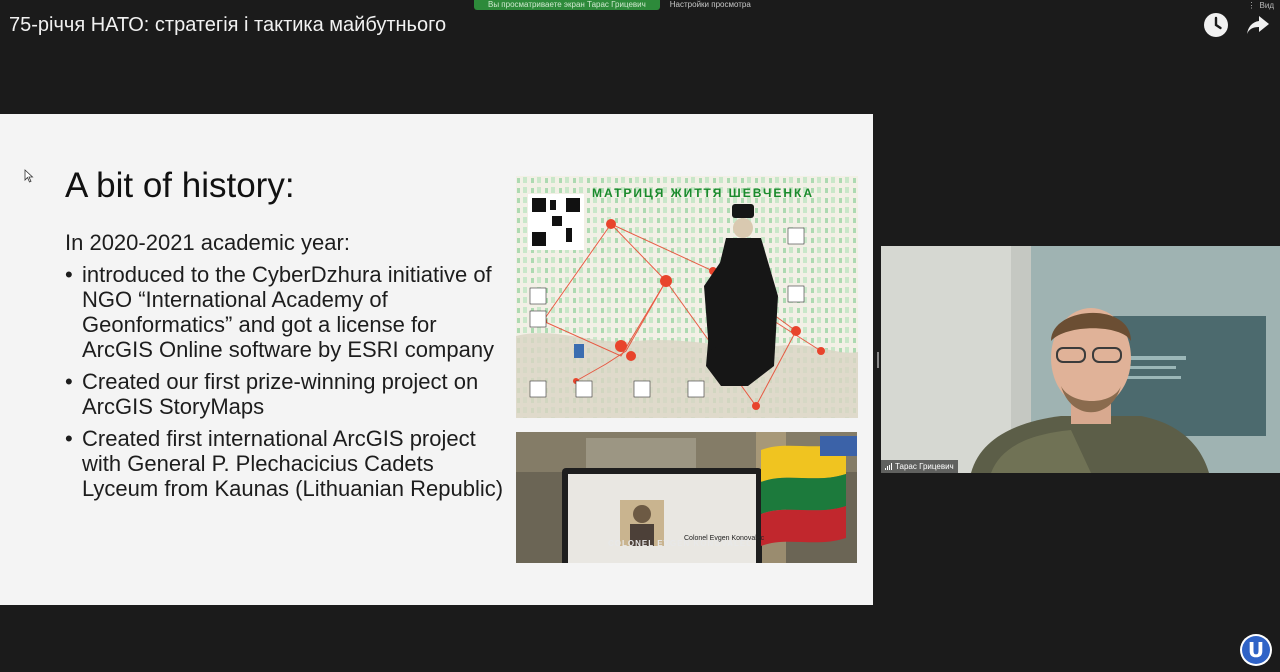 The image size is (1280, 672). I want to click on share-icon, so click(1258, 25).